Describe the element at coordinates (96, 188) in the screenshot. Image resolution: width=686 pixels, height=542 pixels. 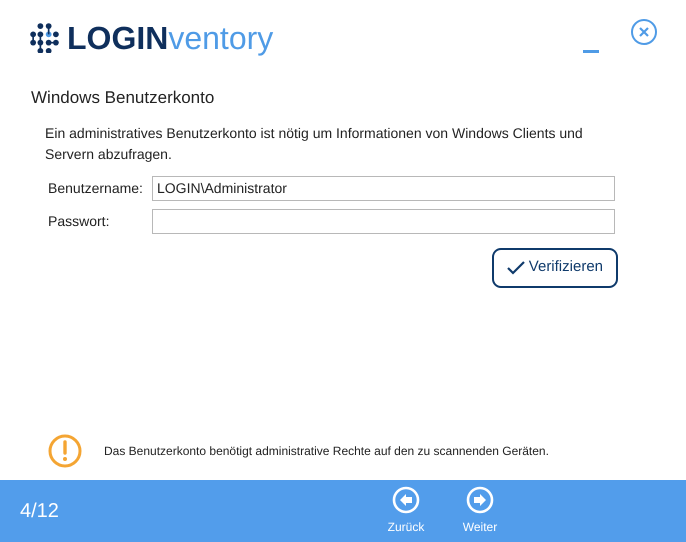
I see `field-label: Benutzername:` at that location.